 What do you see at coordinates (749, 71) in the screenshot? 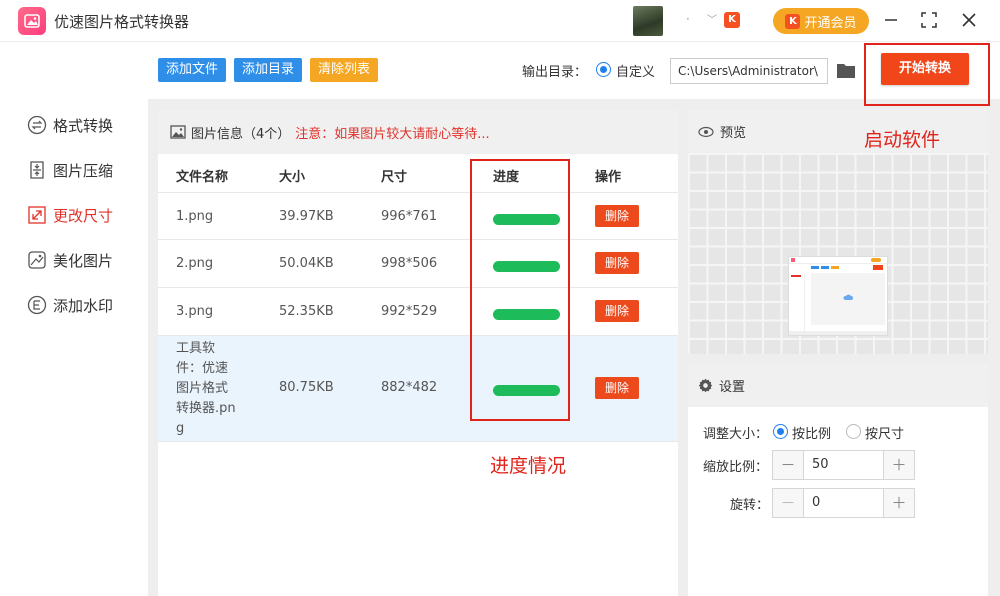
I see `output-path-input: C:\Users\Administrator\` at bounding box center [749, 71].